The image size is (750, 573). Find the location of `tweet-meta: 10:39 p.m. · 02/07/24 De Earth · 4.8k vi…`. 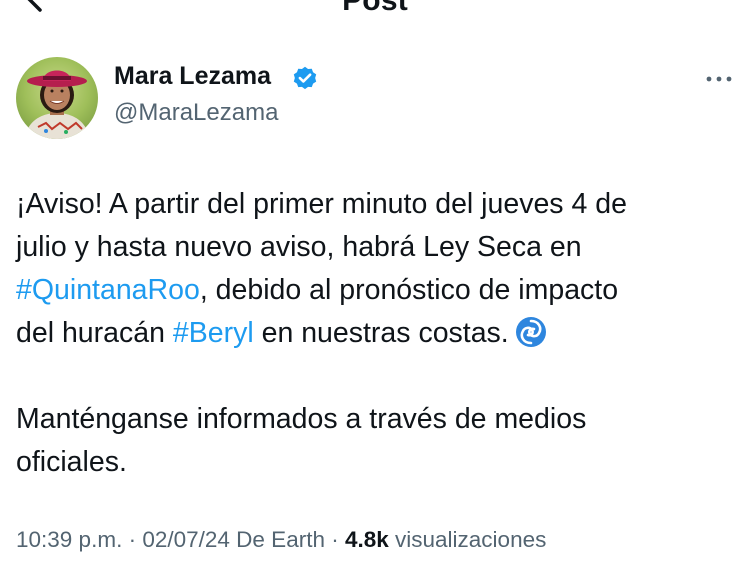

tweet-meta: 10:39 p.m. · 02/07/24 De Earth · 4.8k vi… is located at coordinates (281, 540).